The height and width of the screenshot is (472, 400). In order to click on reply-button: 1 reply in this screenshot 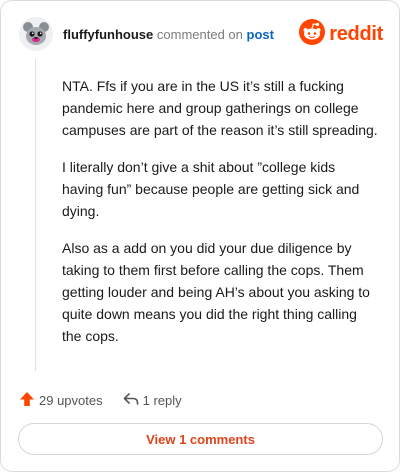, I will do `click(152, 400)`.